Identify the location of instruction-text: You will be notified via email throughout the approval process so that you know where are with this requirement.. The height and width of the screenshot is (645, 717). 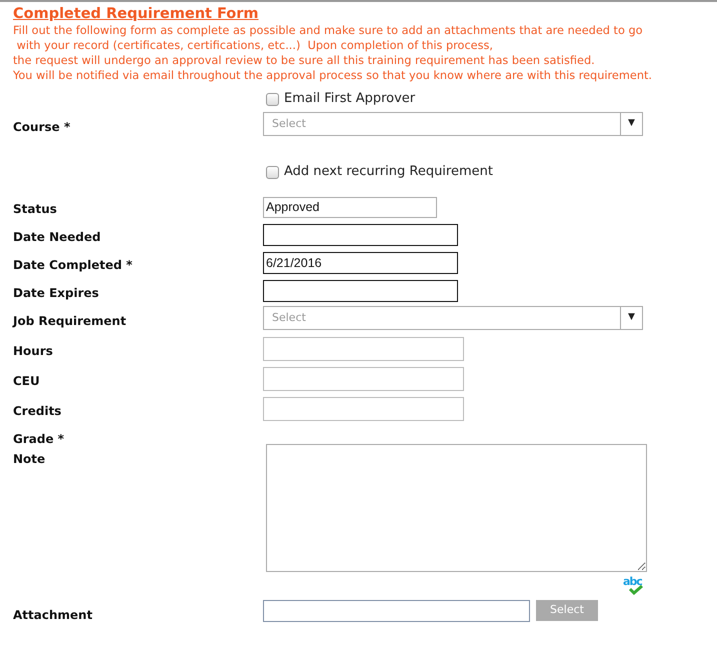
(333, 75).